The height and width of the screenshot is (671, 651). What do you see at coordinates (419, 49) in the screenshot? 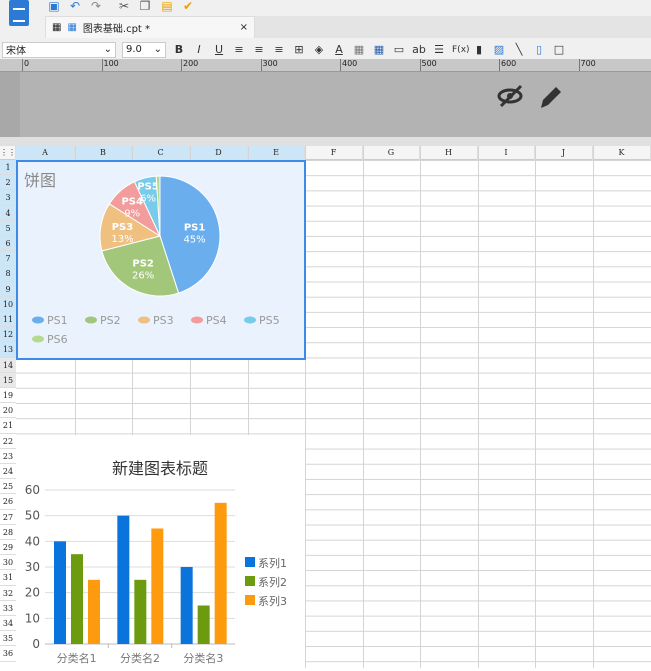
I see `rich-text-button: ab` at bounding box center [419, 49].